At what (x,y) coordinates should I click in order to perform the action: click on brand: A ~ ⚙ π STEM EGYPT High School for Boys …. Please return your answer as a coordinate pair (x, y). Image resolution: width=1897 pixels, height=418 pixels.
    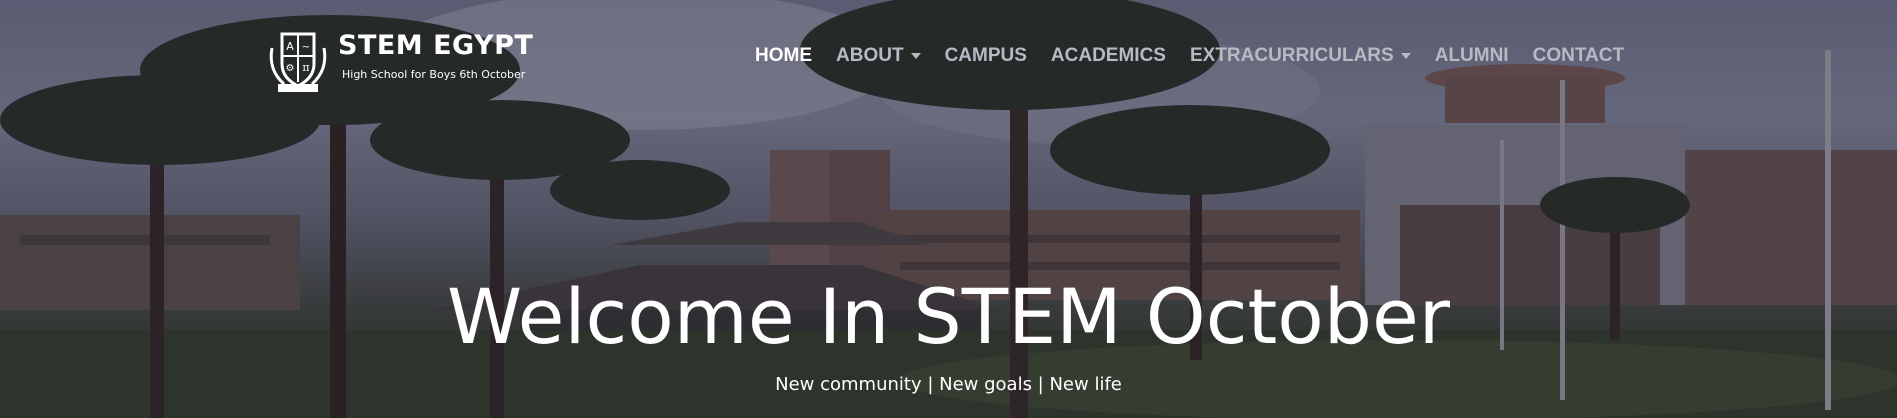
    Looking at the image, I should click on (399, 60).